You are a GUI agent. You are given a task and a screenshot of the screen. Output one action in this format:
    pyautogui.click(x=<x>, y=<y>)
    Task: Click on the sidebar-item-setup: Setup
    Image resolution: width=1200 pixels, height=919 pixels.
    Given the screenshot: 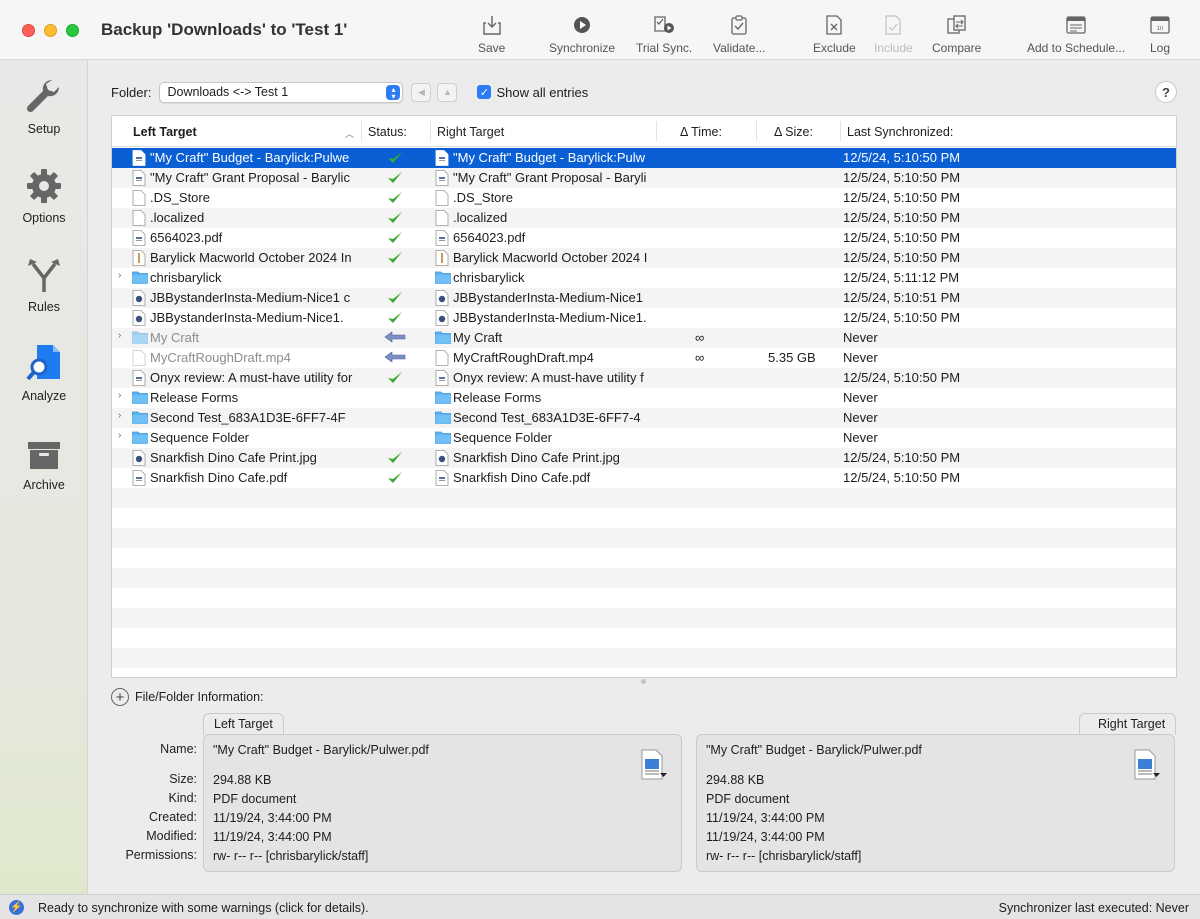 What is the action you would take?
    pyautogui.click(x=44, y=105)
    